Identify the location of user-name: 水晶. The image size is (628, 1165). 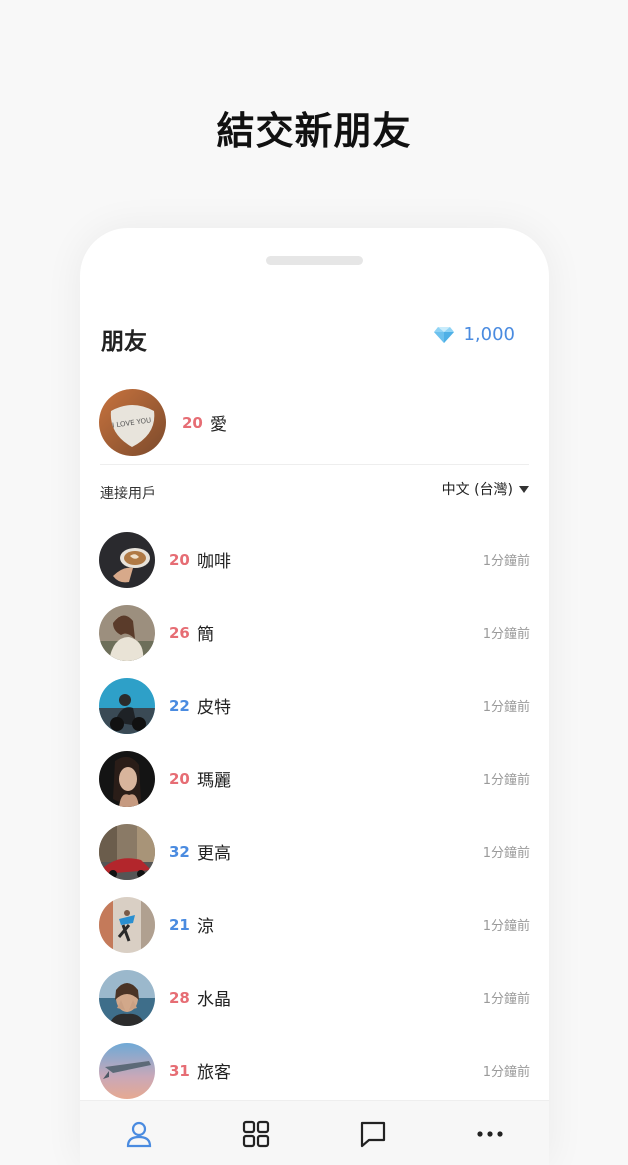
(214, 1000).